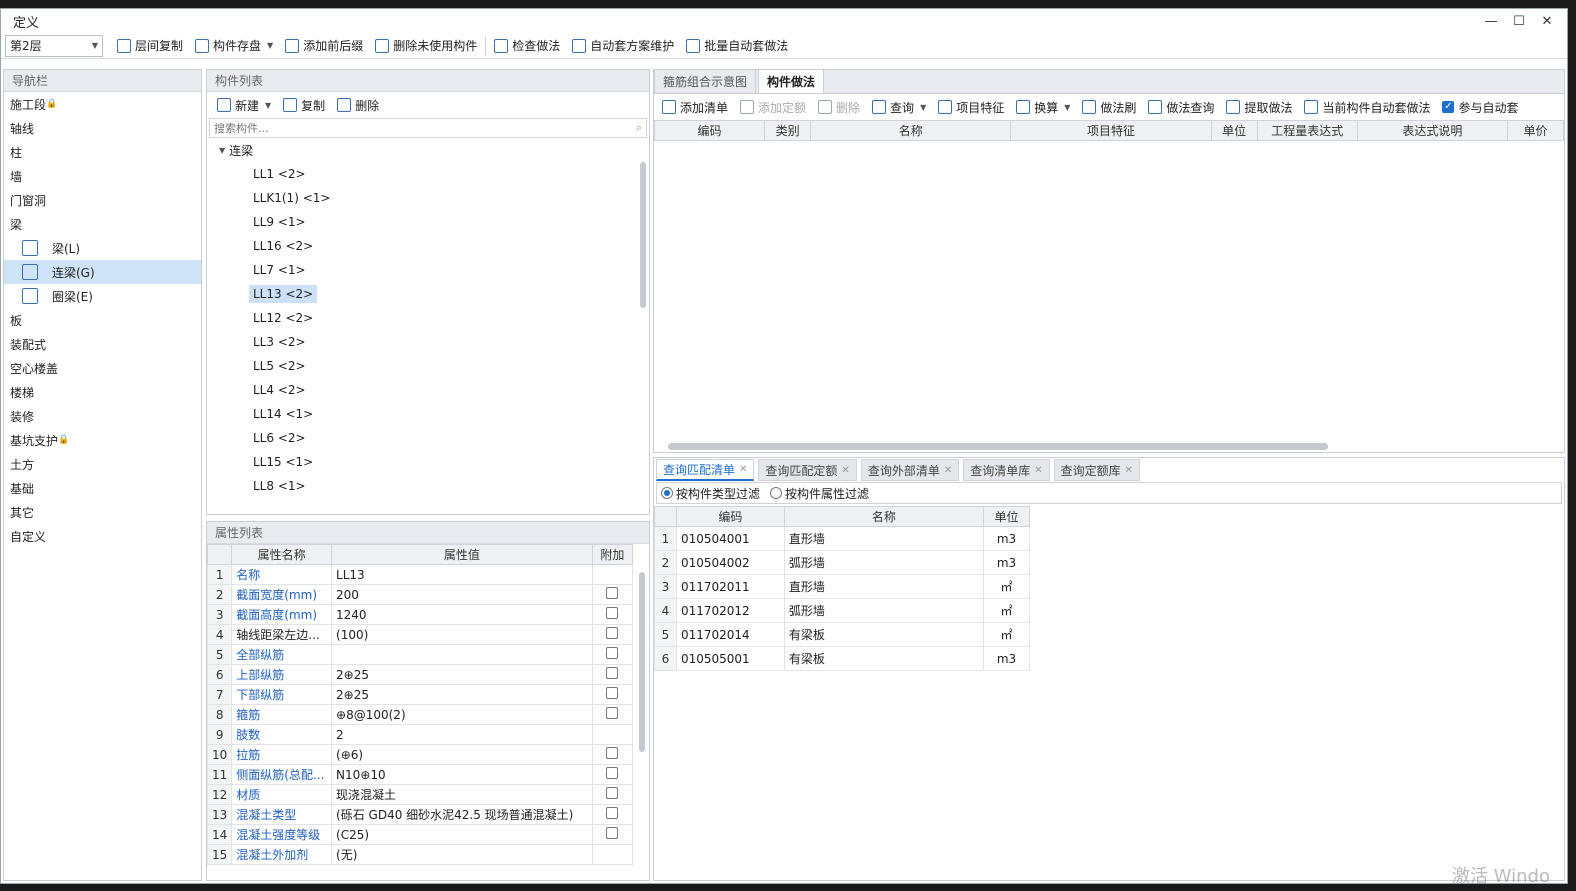 Image resolution: width=1576 pixels, height=891 pixels. I want to click on tree-item: LL14 <1>, so click(428, 414).